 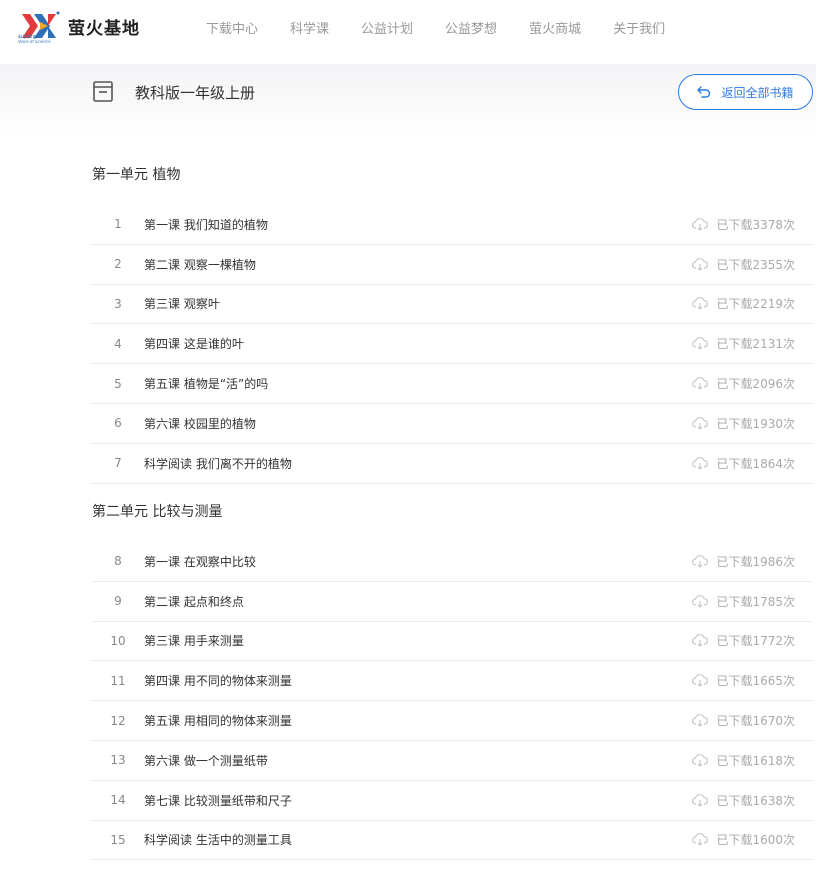 I want to click on download-count: 已下载1600次, so click(x=743, y=839).